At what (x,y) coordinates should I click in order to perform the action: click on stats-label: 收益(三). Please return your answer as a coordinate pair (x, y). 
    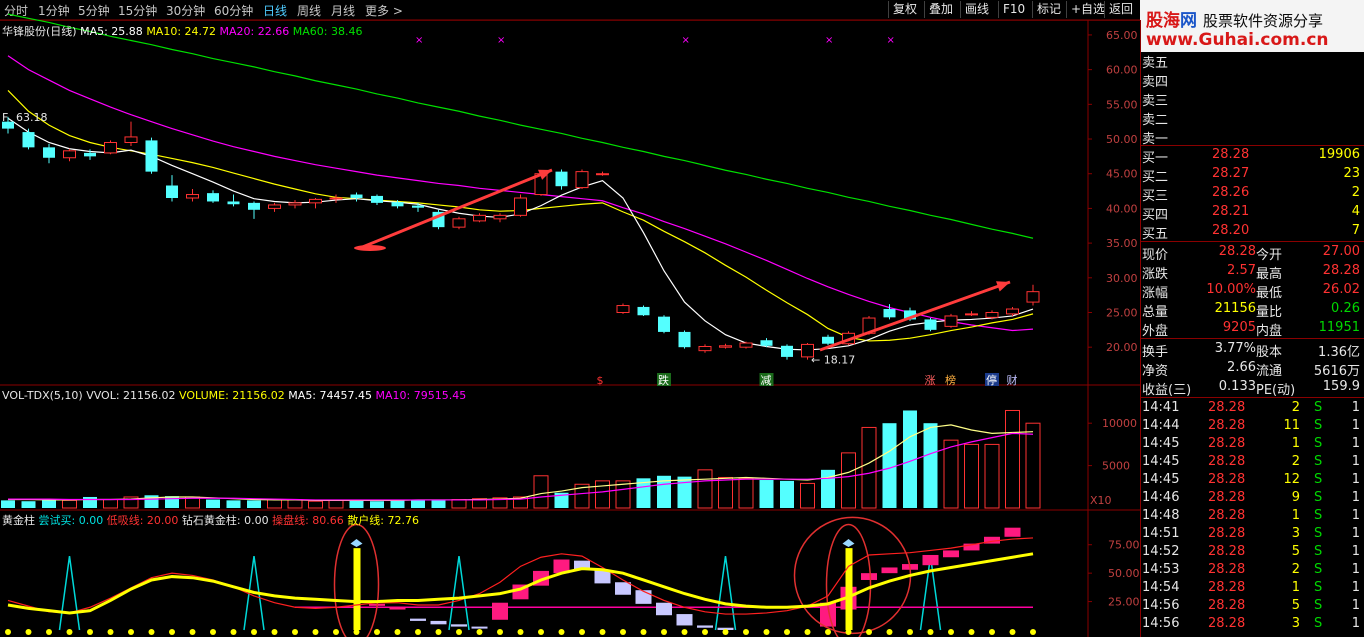
    Looking at the image, I should click on (1167, 390).